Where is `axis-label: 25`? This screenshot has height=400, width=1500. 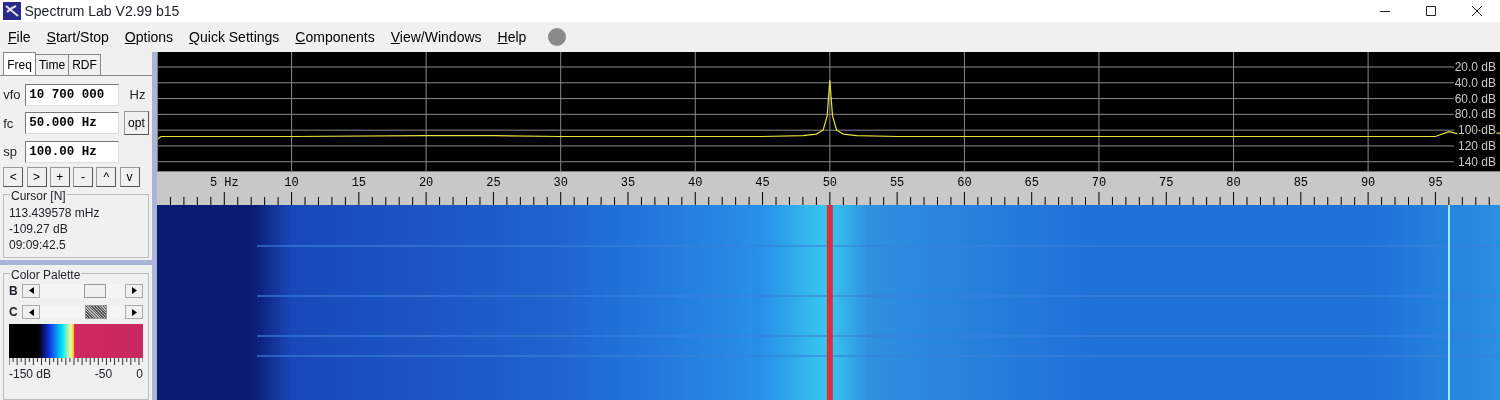
axis-label: 25 is located at coordinates (493, 183).